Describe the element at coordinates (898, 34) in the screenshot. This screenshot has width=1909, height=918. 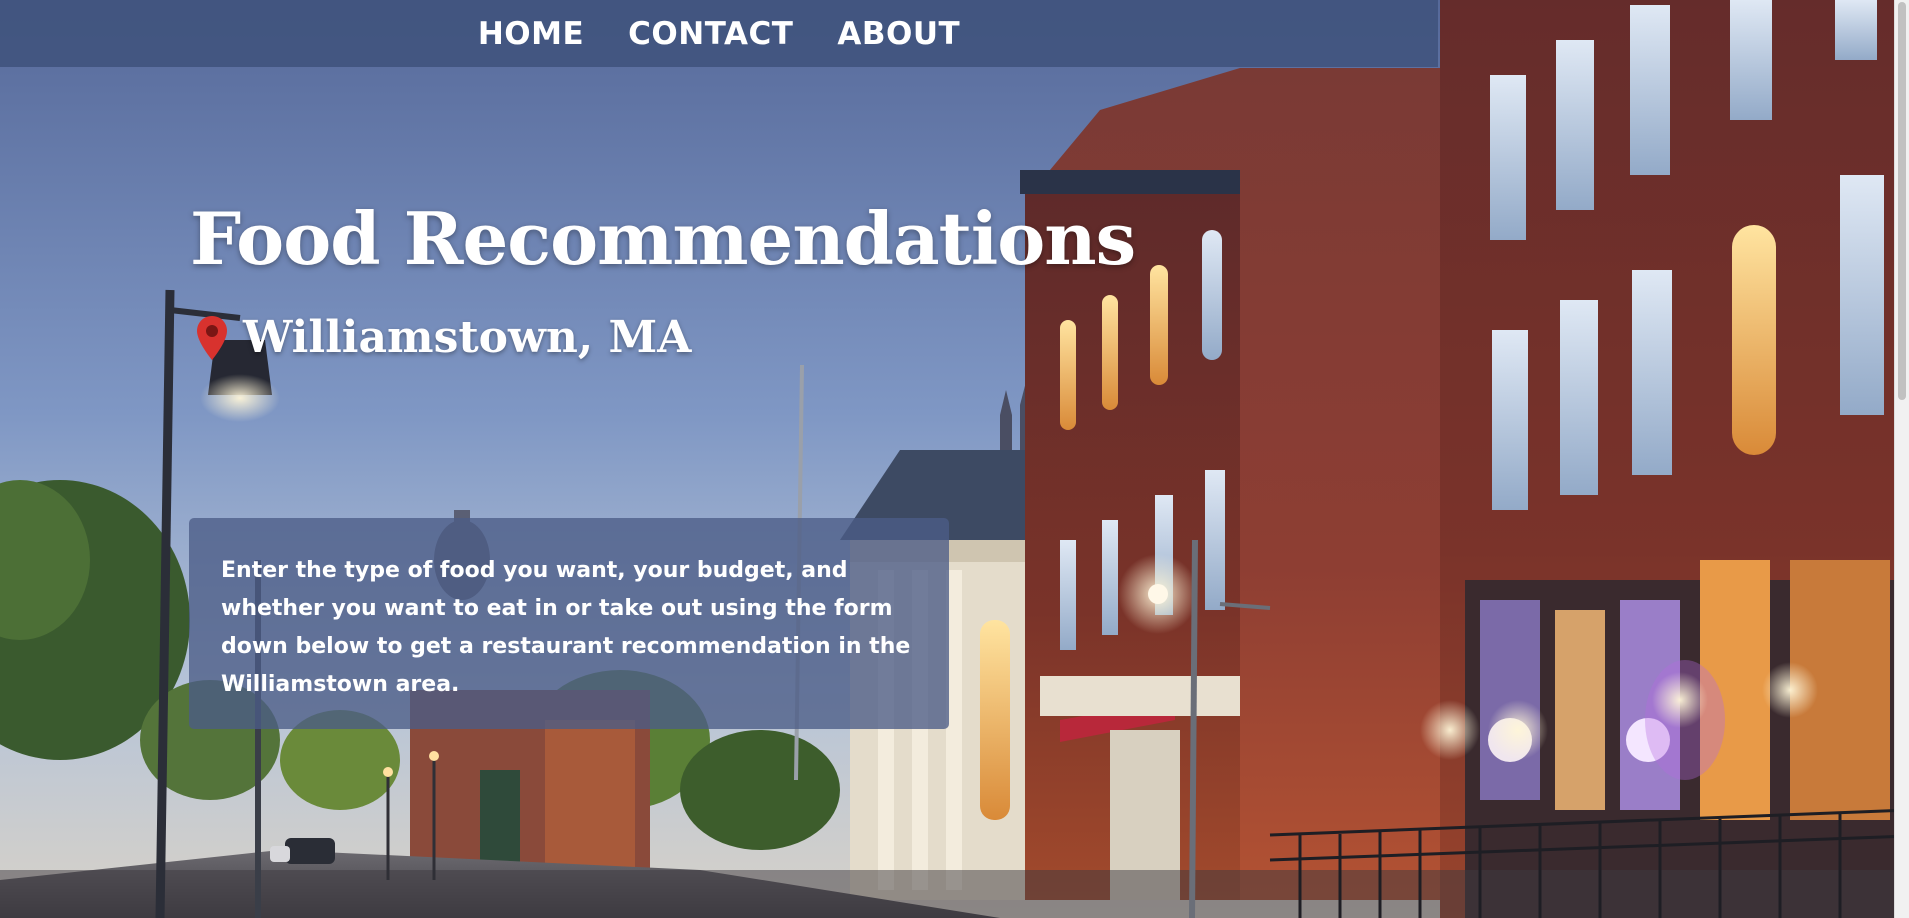
I see `nav-about-link: ABOUT` at that location.